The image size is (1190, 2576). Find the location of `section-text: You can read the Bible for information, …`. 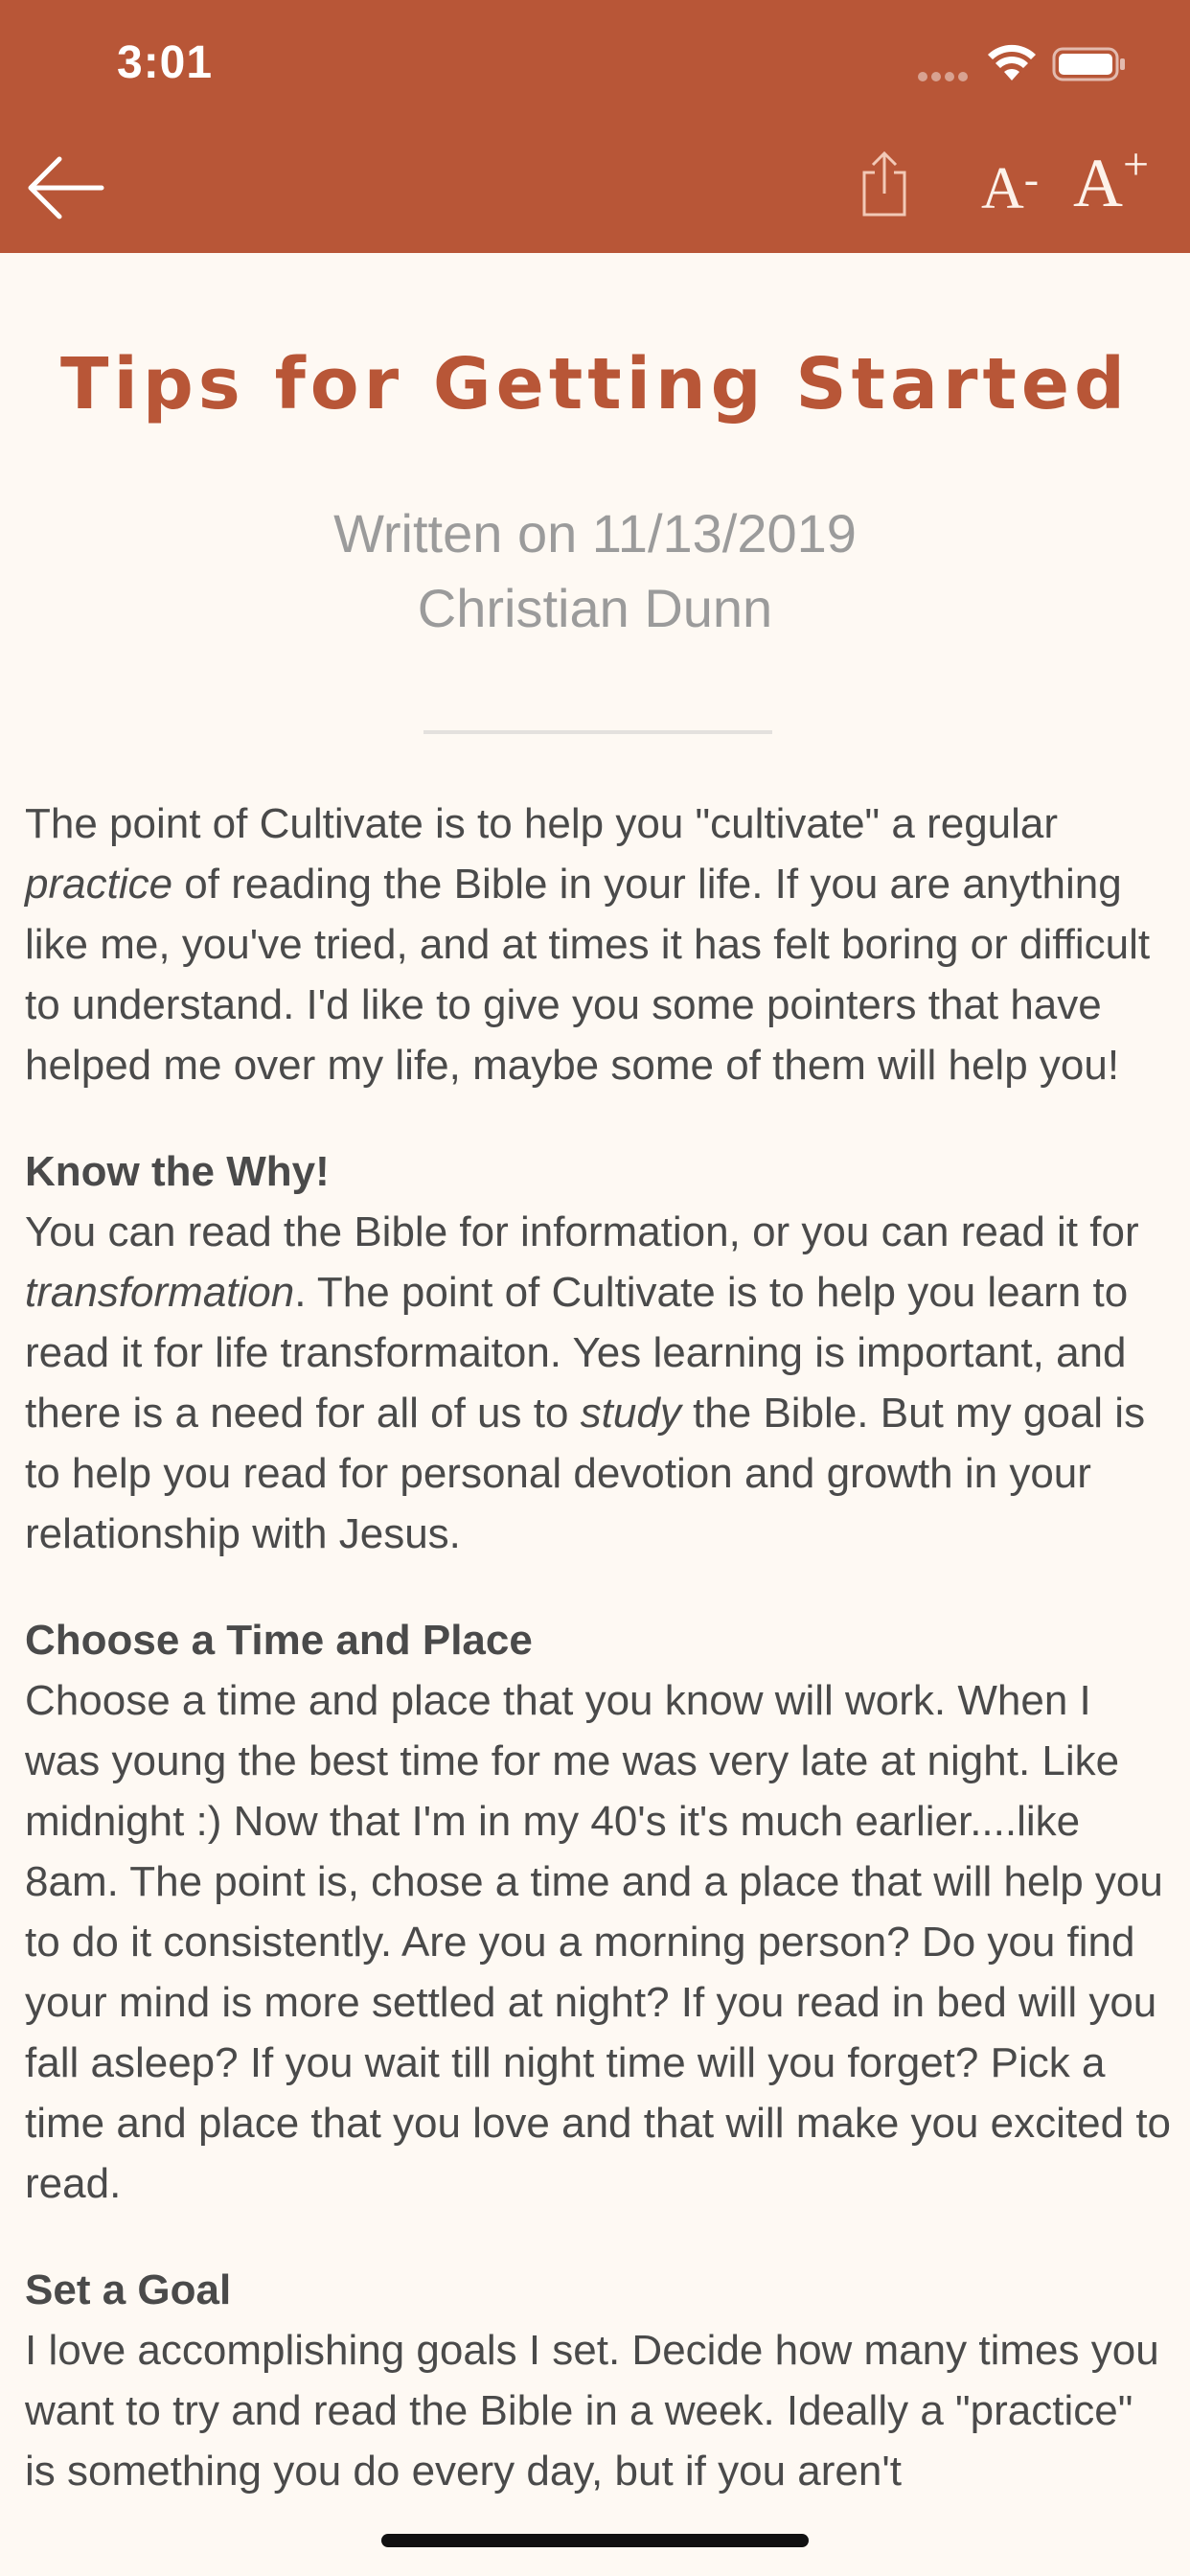

section-text: You can read the Bible for information, … is located at coordinates (586, 1382).